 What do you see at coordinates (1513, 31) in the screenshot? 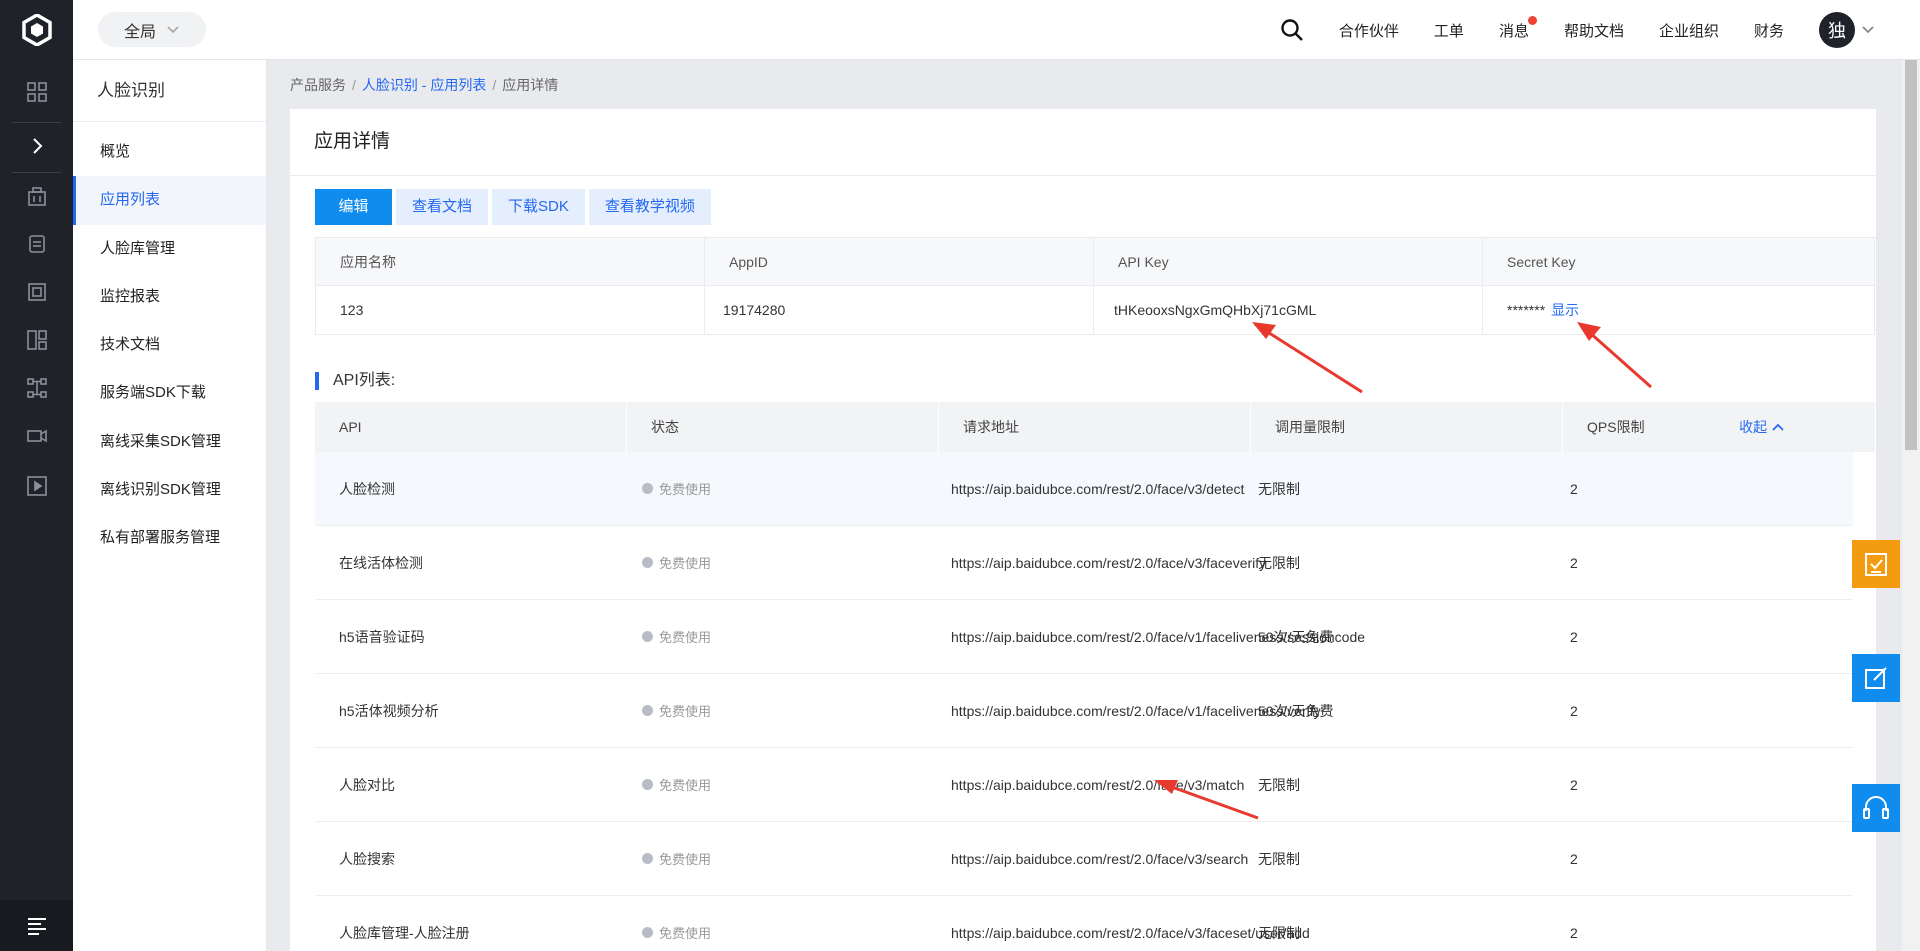
I see `nav-messages-label: 消息` at bounding box center [1513, 31].